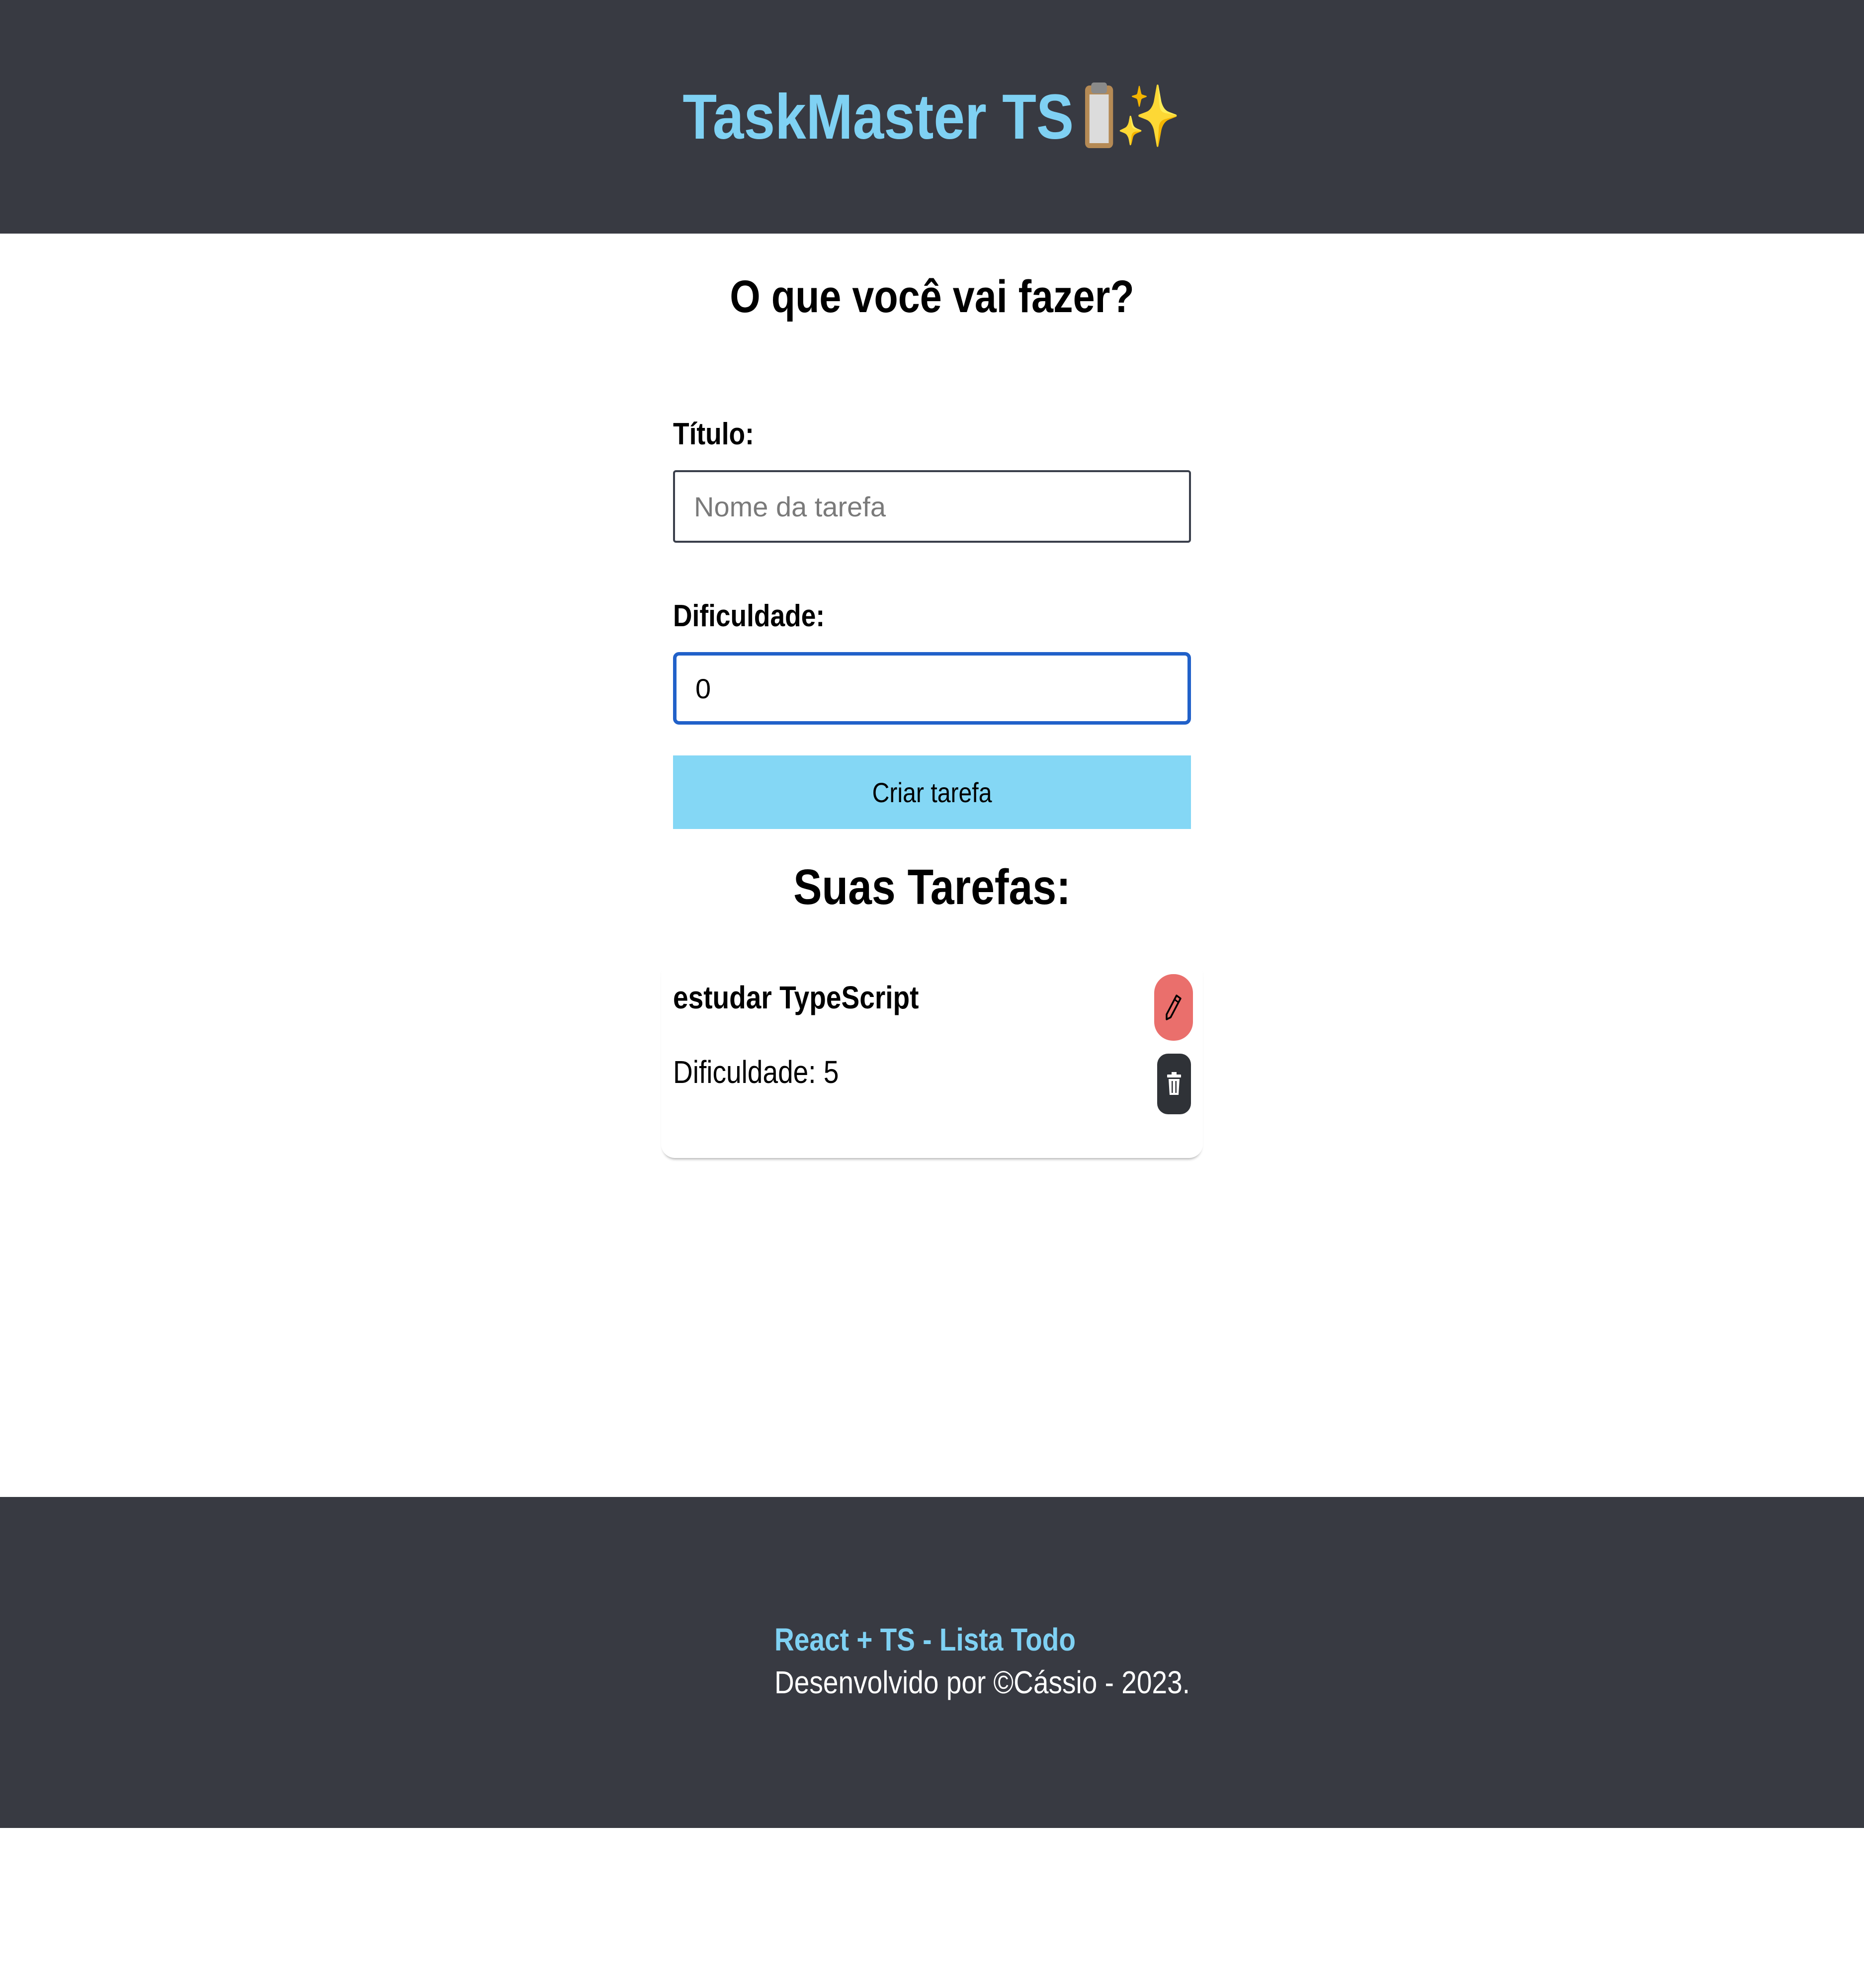  Describe the element at coordinates (796, 997) in the screenshot. I see `task-title: estudar TypeScript` at that location.